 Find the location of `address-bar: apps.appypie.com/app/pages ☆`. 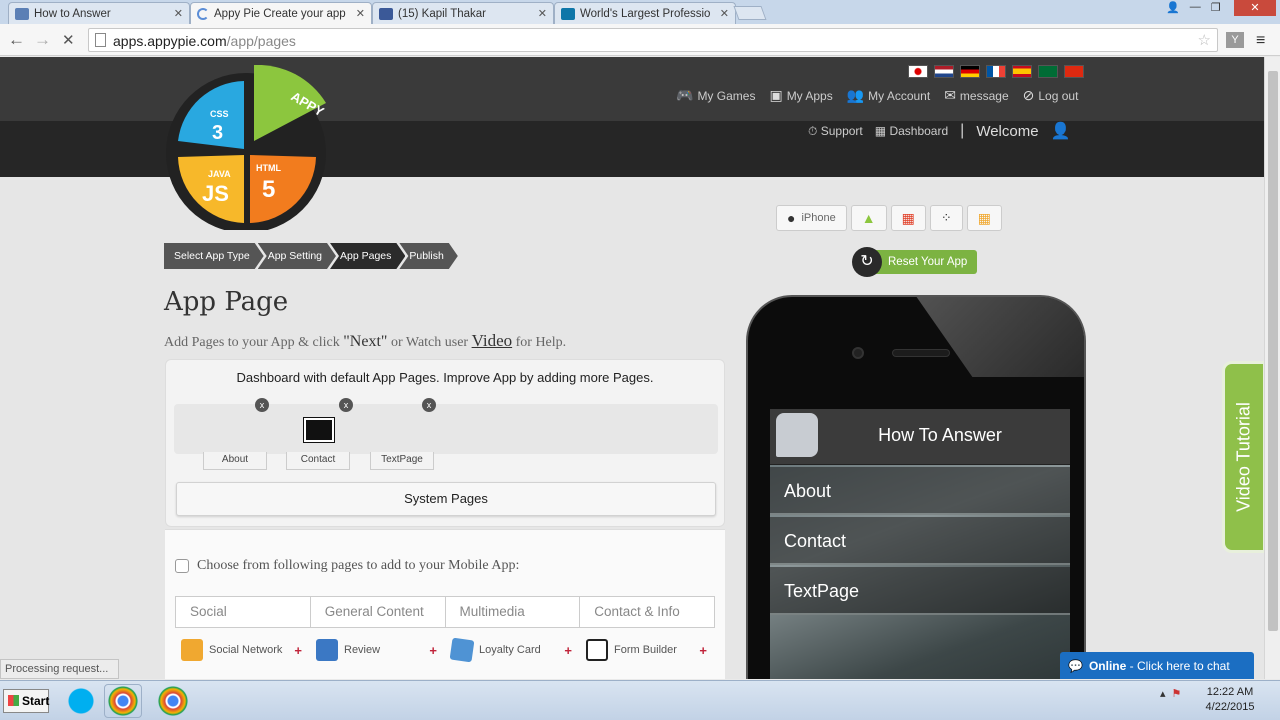

address-bar: apps.appypie.com/app/pages ☆ is located at coordinates (653, 40).